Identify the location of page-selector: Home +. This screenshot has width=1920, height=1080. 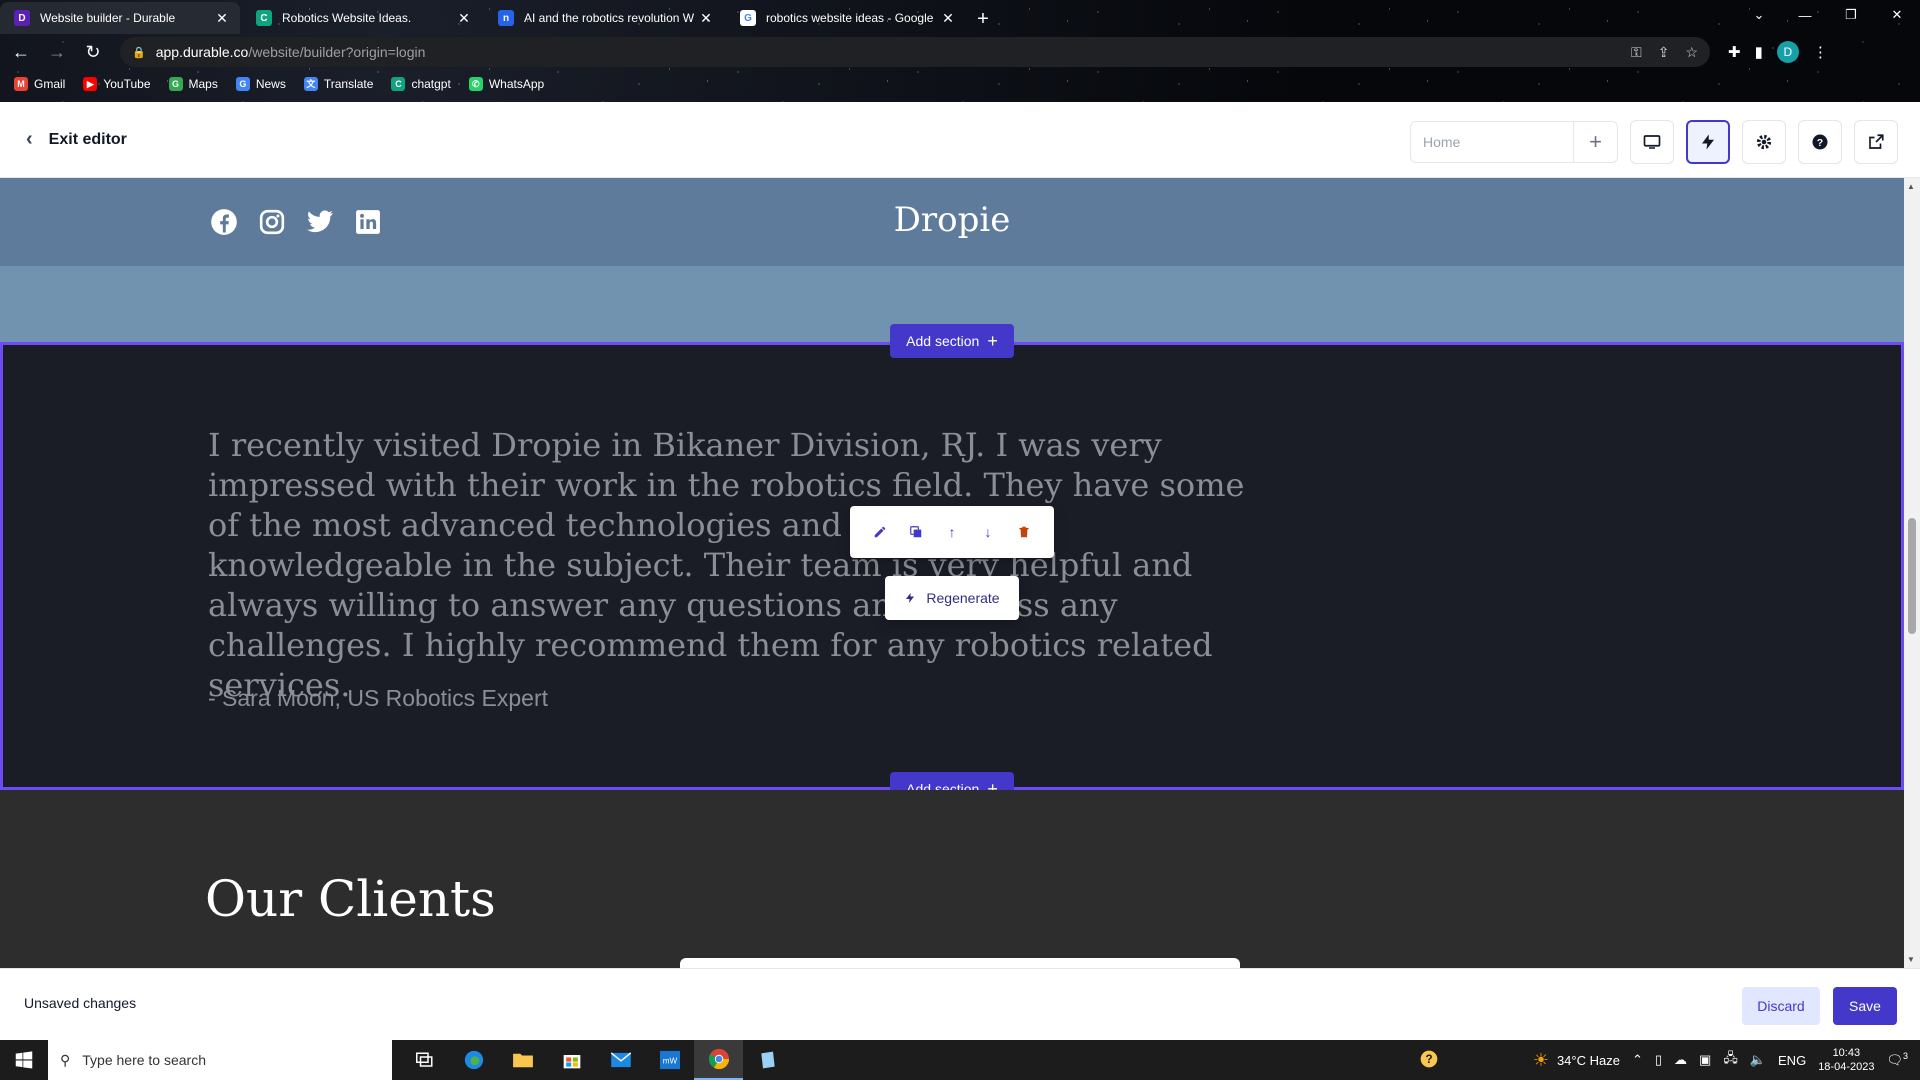
(1514, 142).